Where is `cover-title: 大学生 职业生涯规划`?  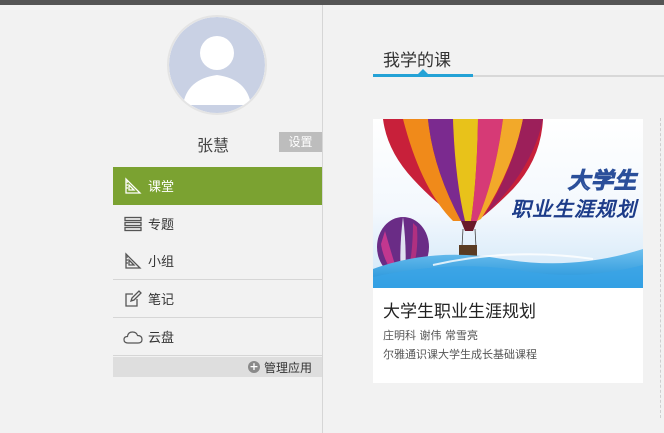
cover-title: 大学生 职业生涯规划 is located at coordinates (574, 192).